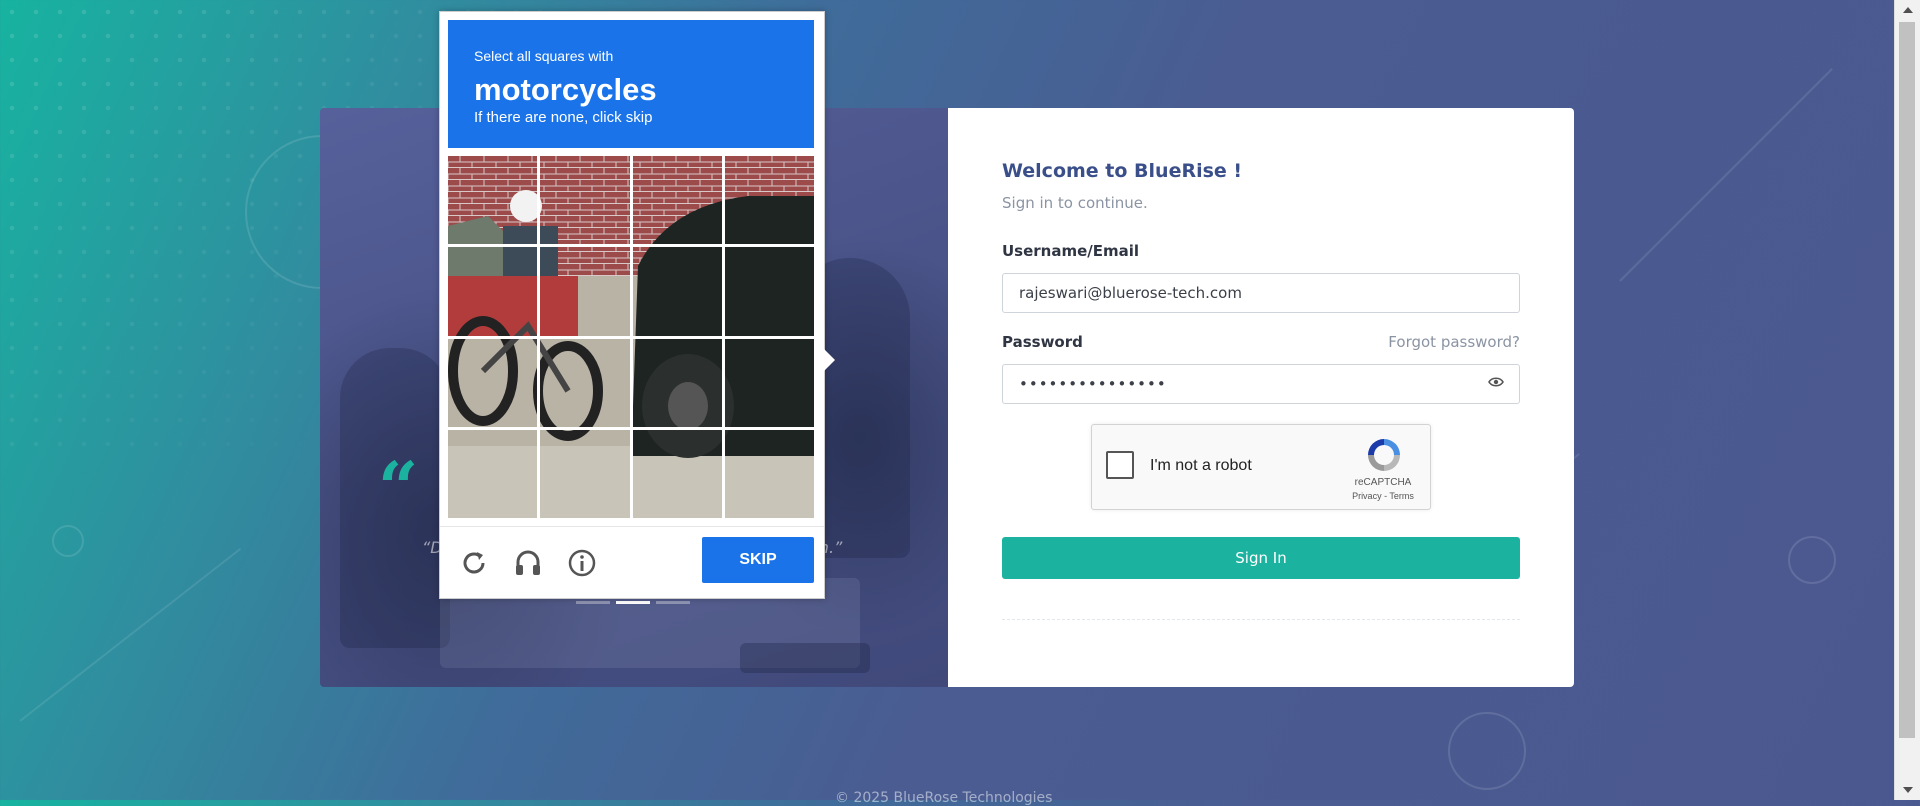 The height and width of the screenshot is (806, 1920). I want to click on password-label: Password, so click(1042, 342).